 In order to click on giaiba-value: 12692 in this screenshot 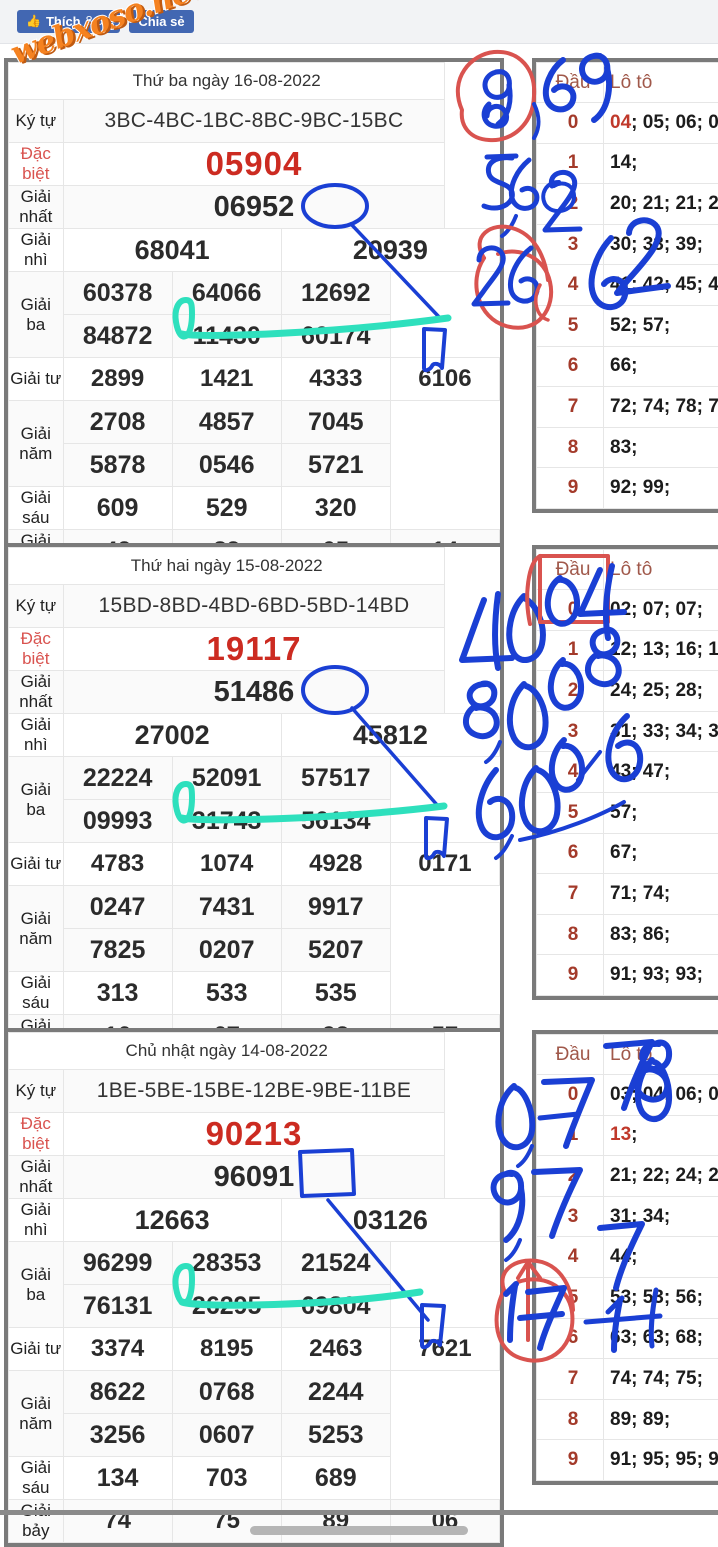, I will do `click(335, 293)`.